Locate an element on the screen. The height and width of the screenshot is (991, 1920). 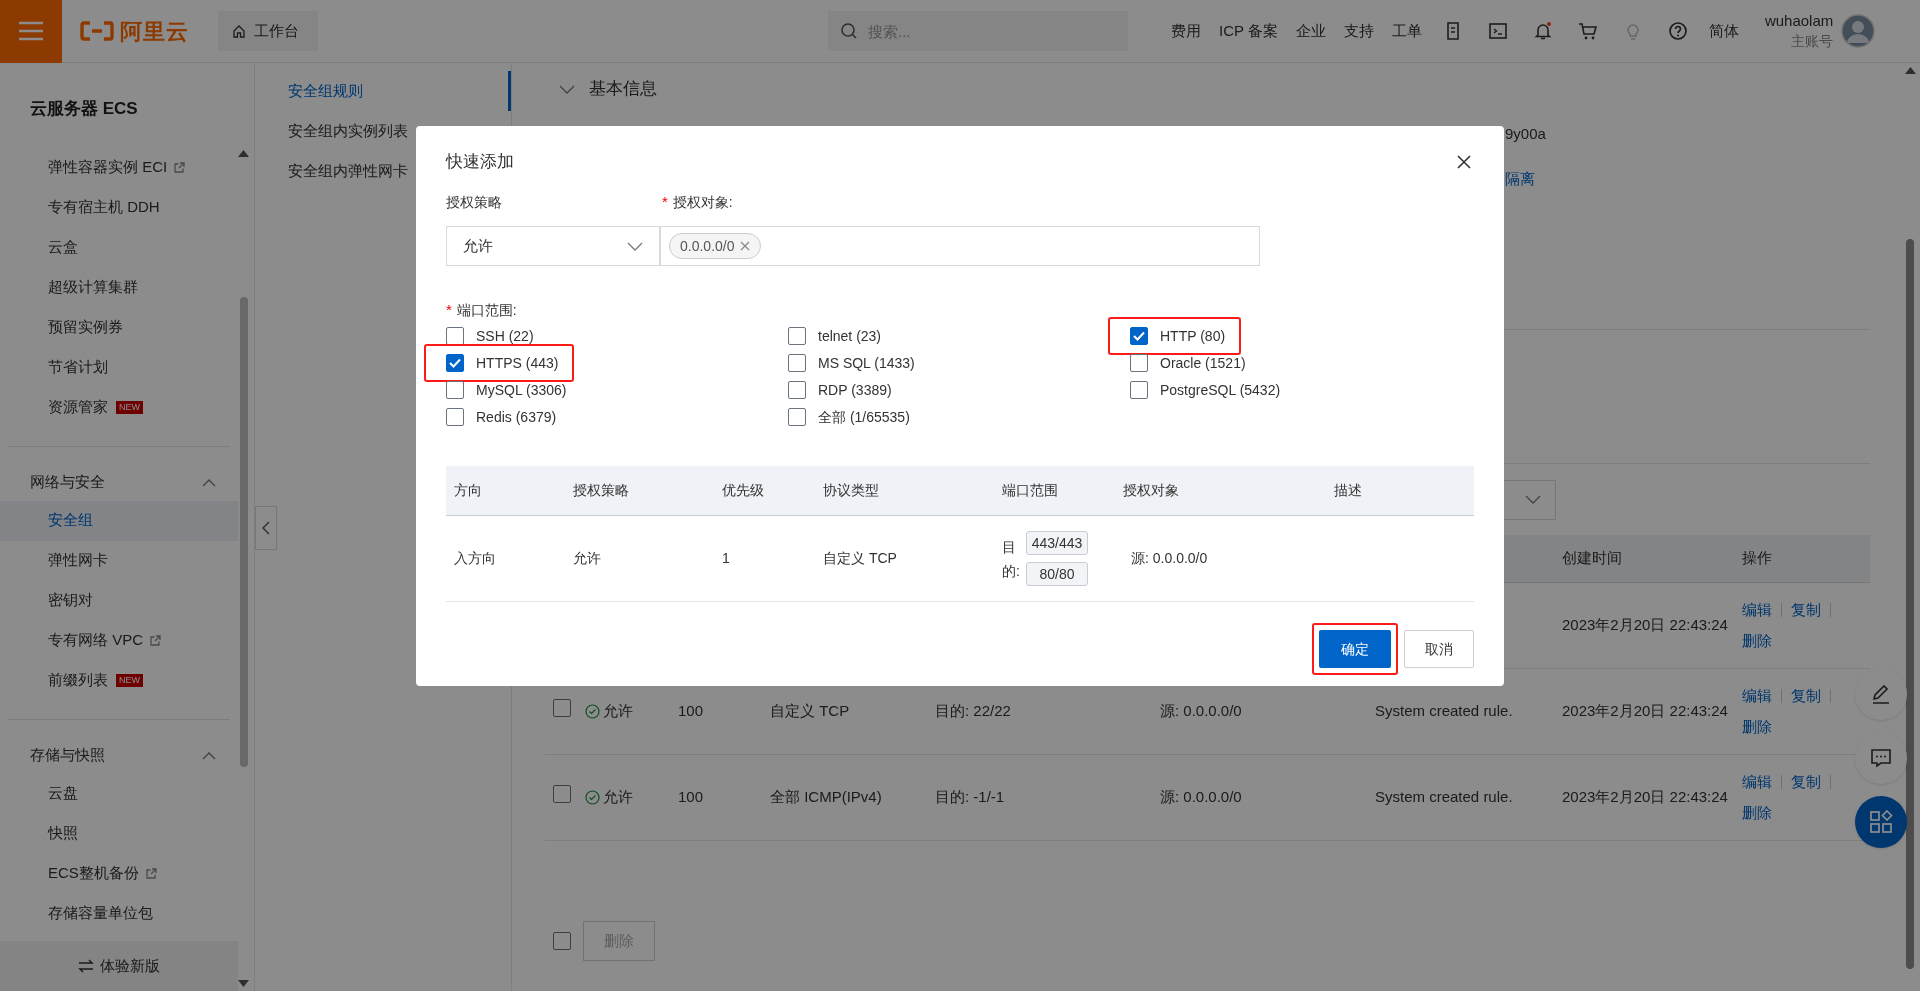
column-header: 方向 is located at coordinates (468, 490).